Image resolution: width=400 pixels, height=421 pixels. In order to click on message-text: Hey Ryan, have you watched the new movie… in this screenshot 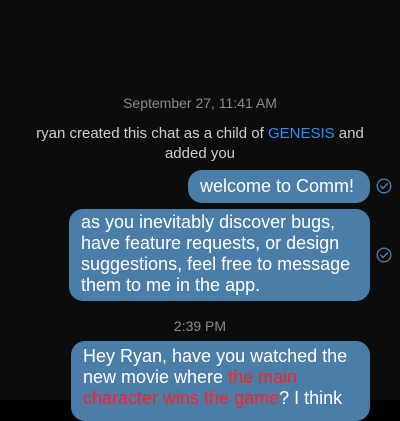, I will do `click(215, 366)`.